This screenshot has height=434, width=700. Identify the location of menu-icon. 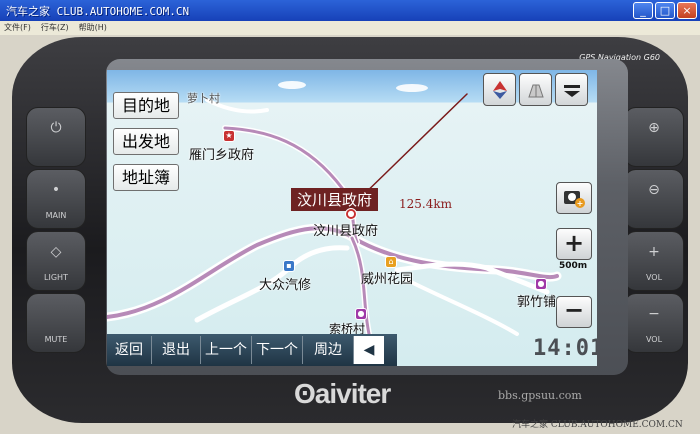
(571, 91).